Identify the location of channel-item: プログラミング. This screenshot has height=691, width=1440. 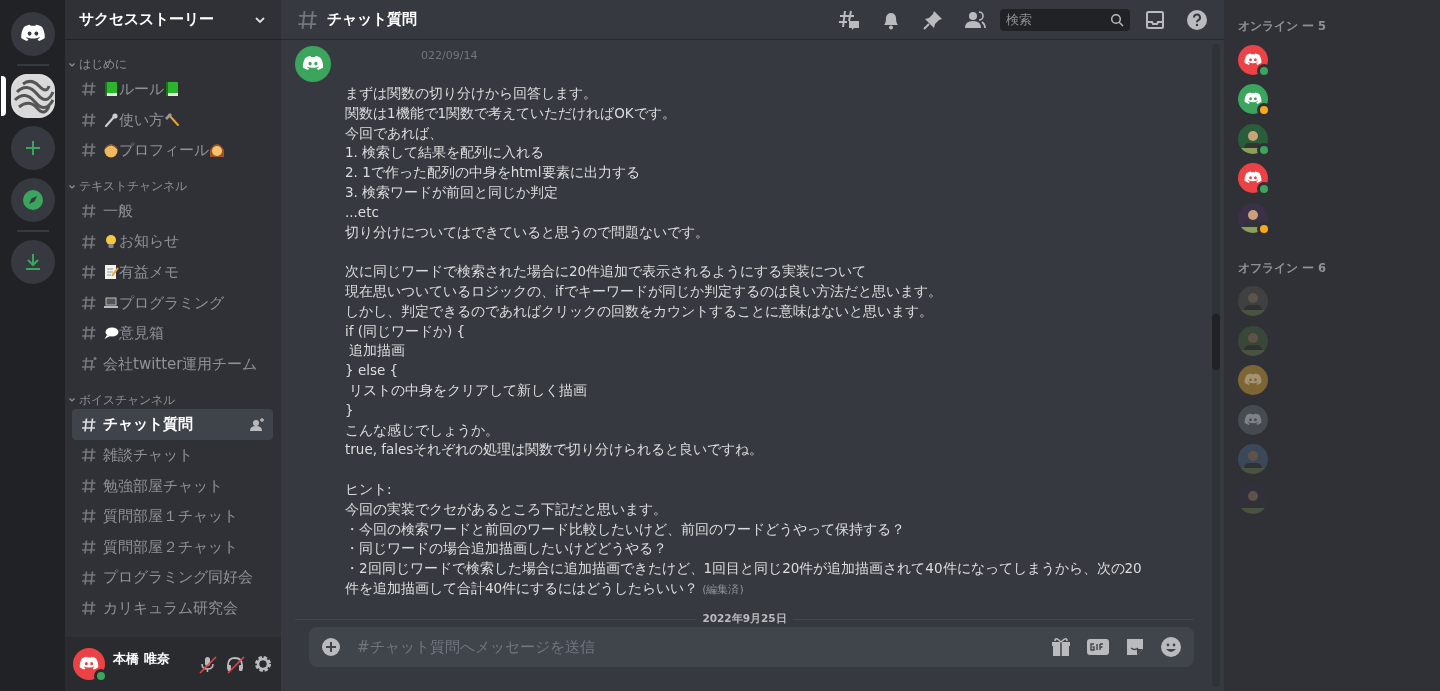
(172, 303).